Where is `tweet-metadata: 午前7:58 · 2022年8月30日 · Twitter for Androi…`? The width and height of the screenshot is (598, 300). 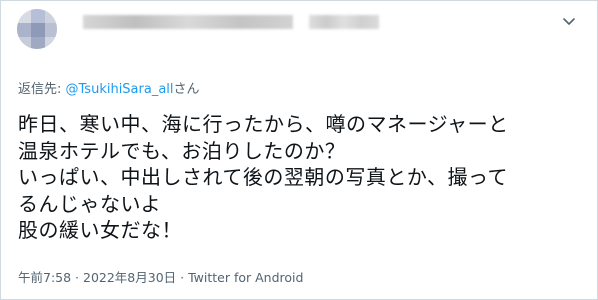 tweet-metadata: 午前7:58 · 2022年8月30日 · Twitter for Androi… is located at coordinates (160, 276).